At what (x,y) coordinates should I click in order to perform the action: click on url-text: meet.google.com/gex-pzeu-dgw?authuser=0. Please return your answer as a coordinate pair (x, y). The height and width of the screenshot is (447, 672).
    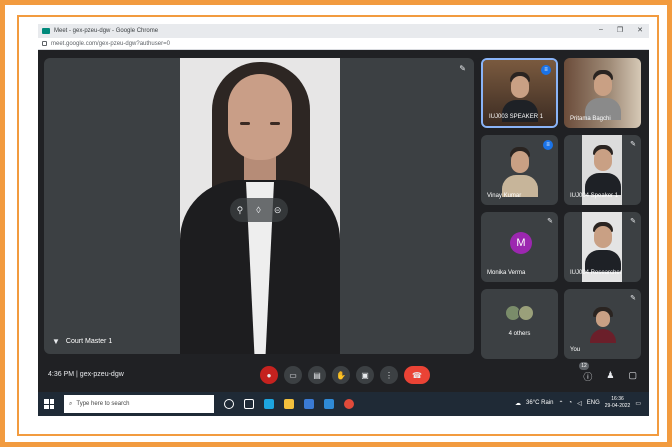
    Looking at the image, I should click on (110, 44).